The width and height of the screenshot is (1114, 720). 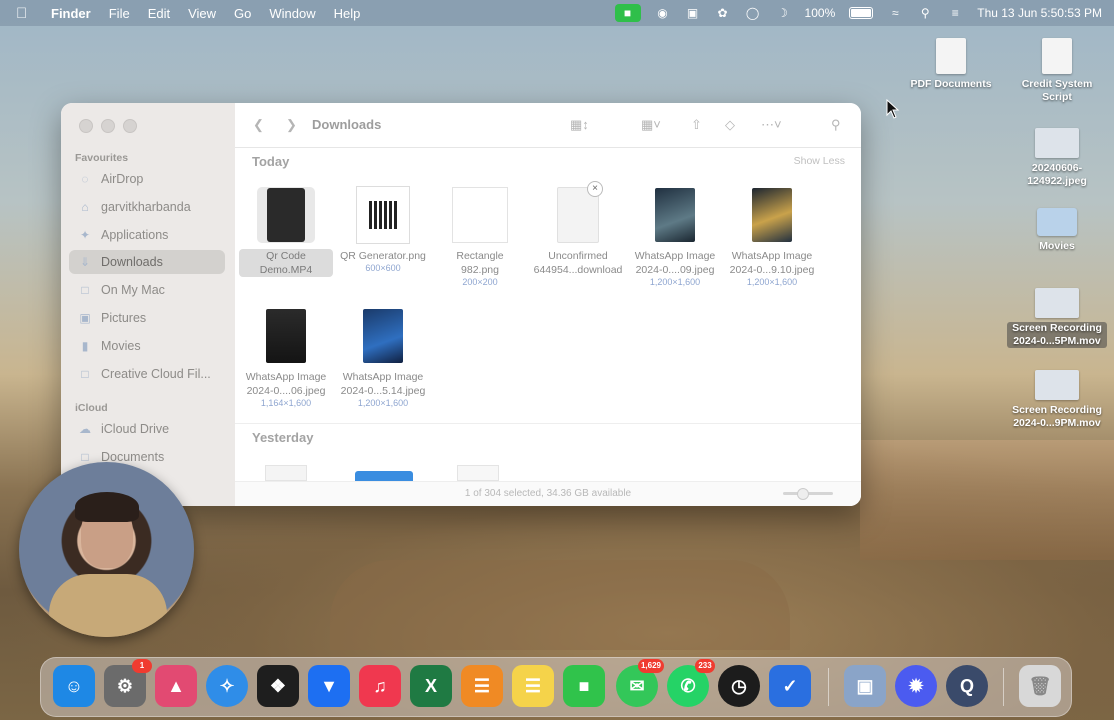 What do you see at coordinates (1039, 13) in the screenshot?
I see `menu-clock: Thu 13 Jun 5:50:53 PM` at bounding box center [1039, 13].